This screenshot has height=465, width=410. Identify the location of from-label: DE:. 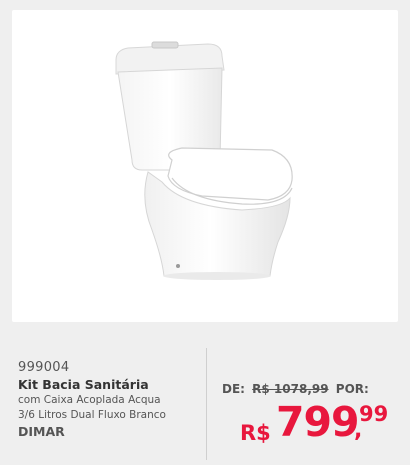
(233, 389).